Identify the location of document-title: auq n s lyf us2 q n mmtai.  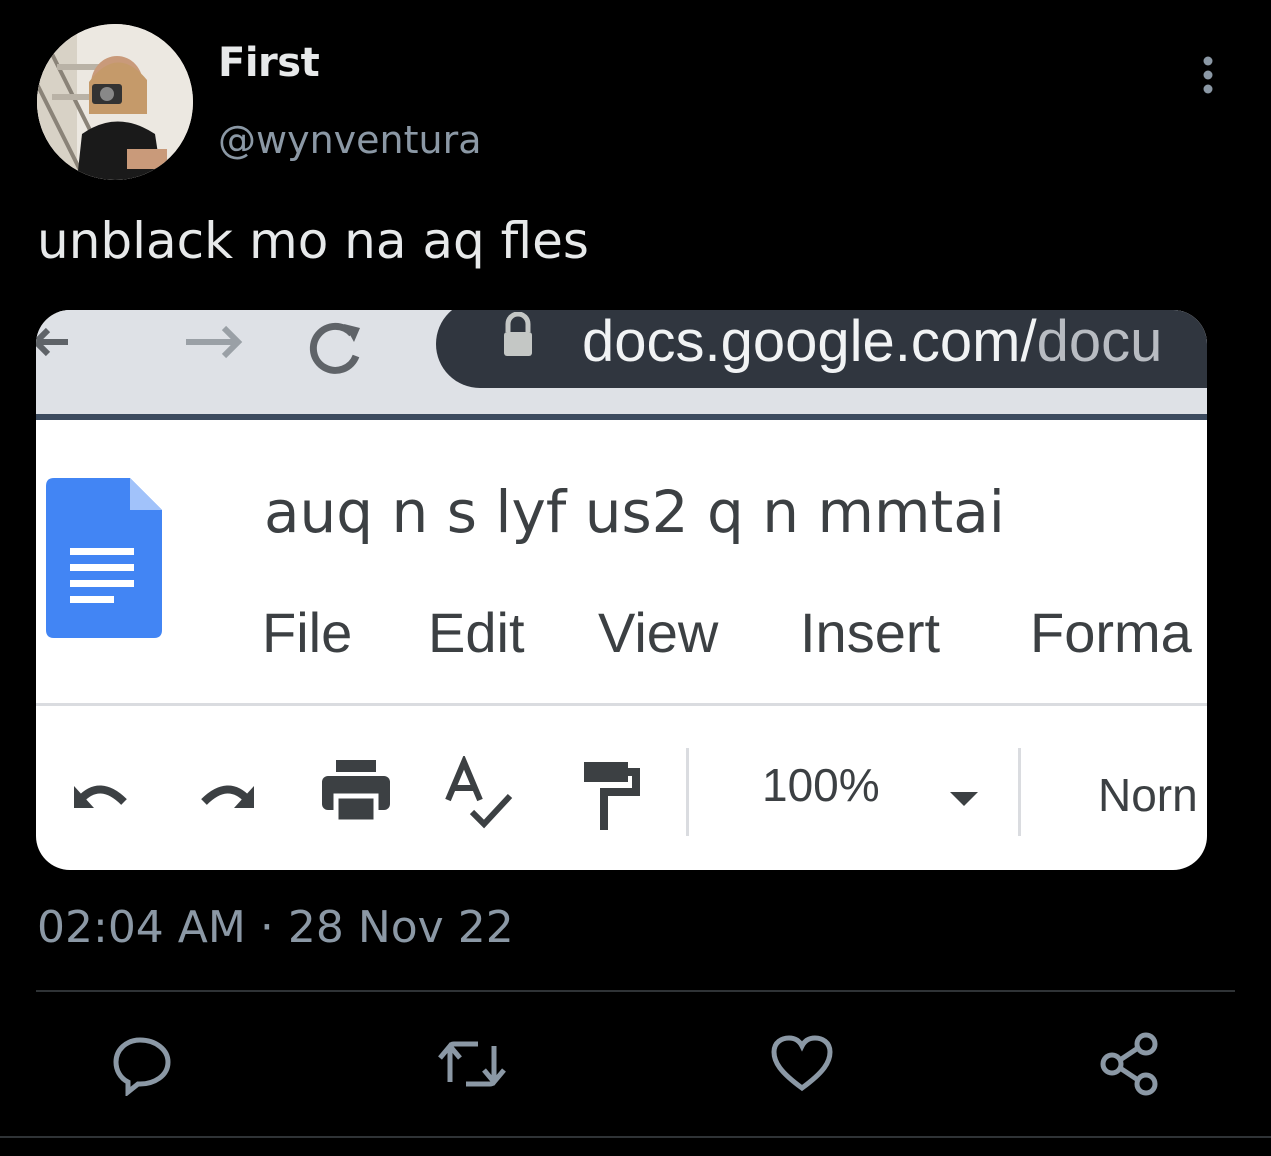
(634, 512).